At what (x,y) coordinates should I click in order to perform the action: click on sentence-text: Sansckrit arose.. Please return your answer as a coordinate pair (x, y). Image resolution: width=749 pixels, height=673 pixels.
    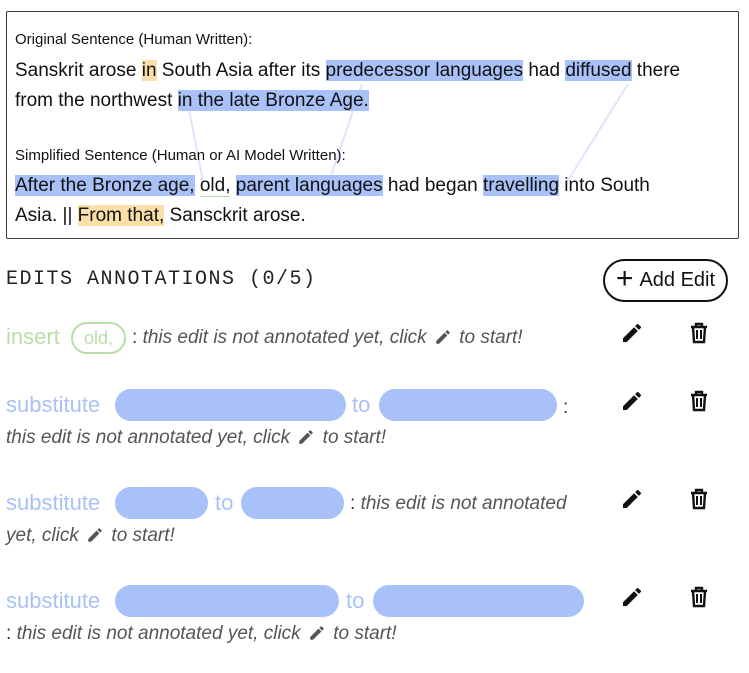
    Looking at the image, I should click on (235, 215).